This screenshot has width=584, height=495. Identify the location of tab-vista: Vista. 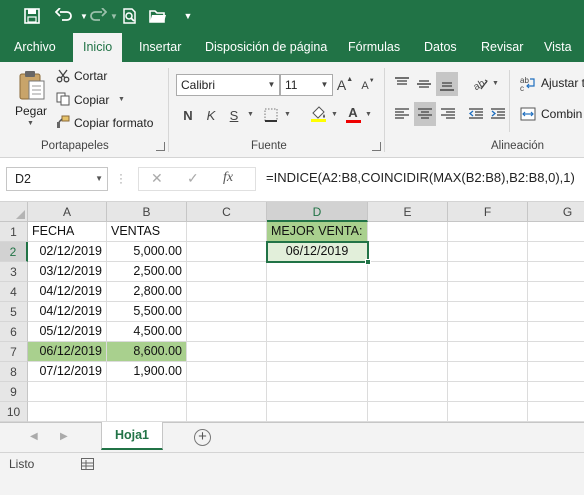
(558, 47).